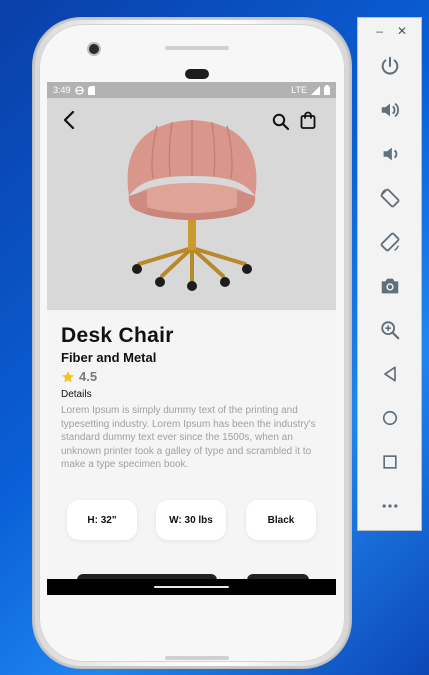  I want to click on more-button, so click(390, 506).